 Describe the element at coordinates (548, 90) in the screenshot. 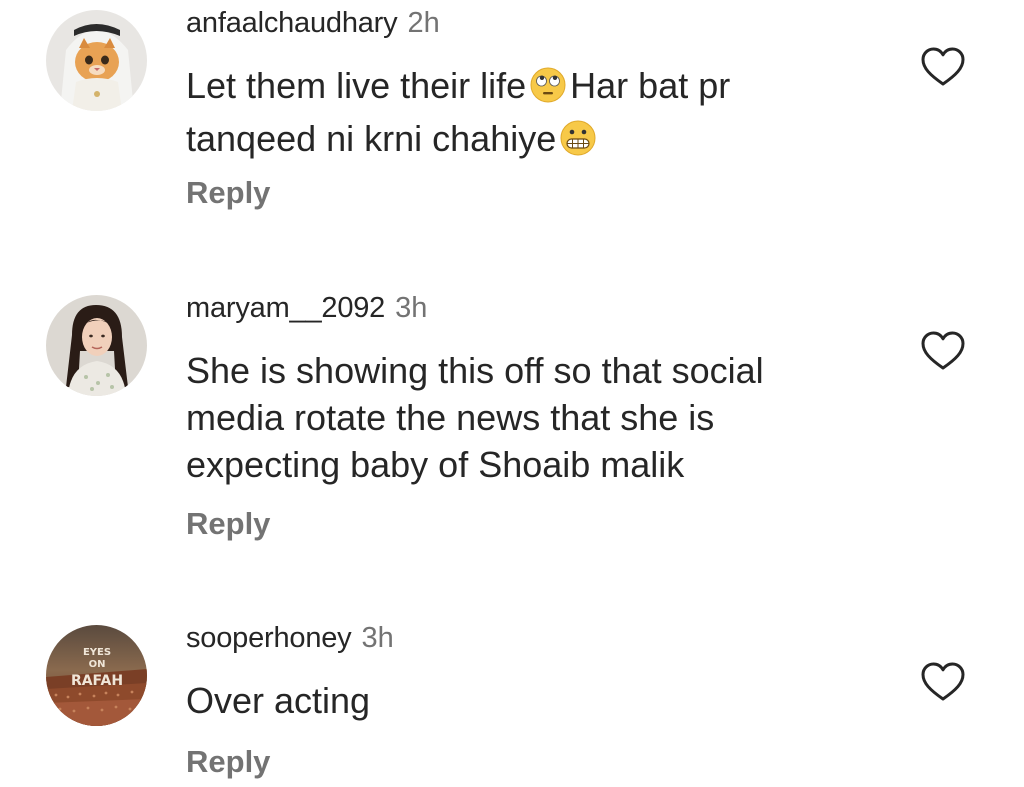

I see `face-with-rolling-eyes-icon` at that location.